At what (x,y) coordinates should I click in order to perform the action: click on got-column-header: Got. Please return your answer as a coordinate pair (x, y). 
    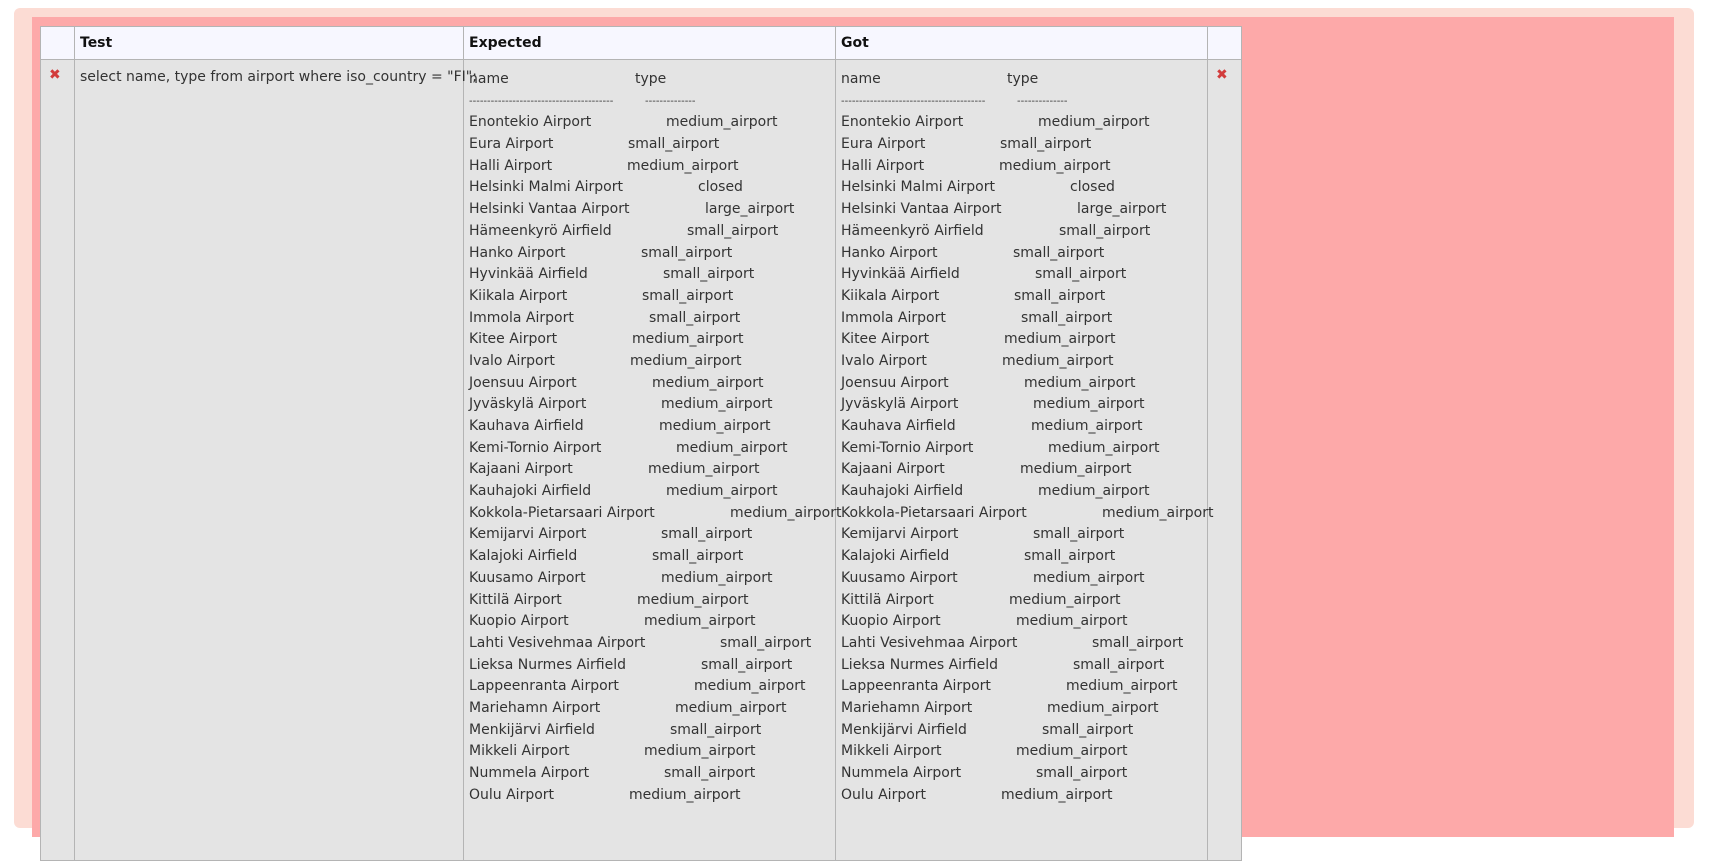
    Looking at the image, I should click on (1021, 43).